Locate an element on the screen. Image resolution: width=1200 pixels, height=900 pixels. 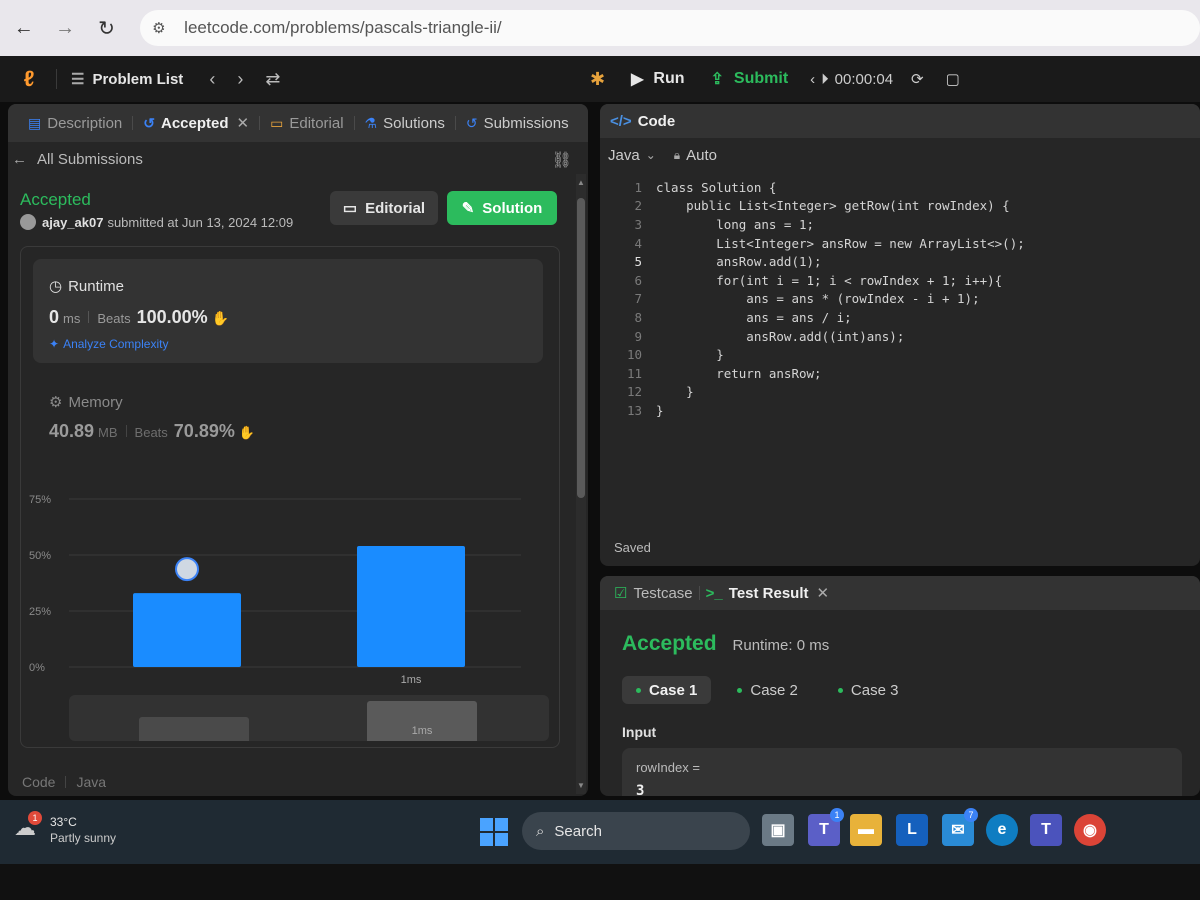
memory-title: ⚙ Memory is located at coordinates (86, 402).